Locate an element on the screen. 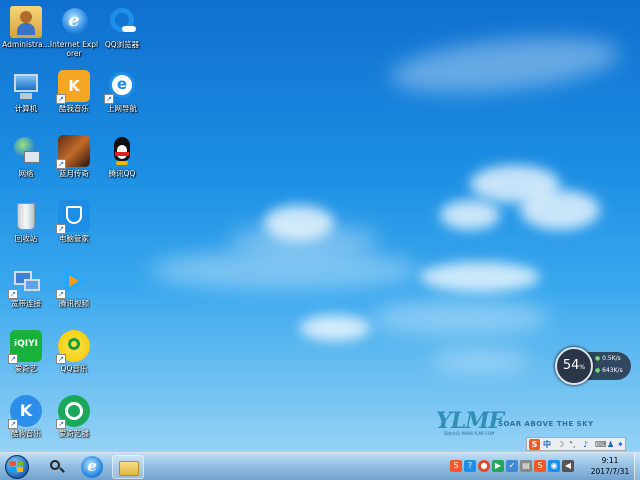 The image size is (640, 480). ie-icon: e is located at coordinates (74, 22).